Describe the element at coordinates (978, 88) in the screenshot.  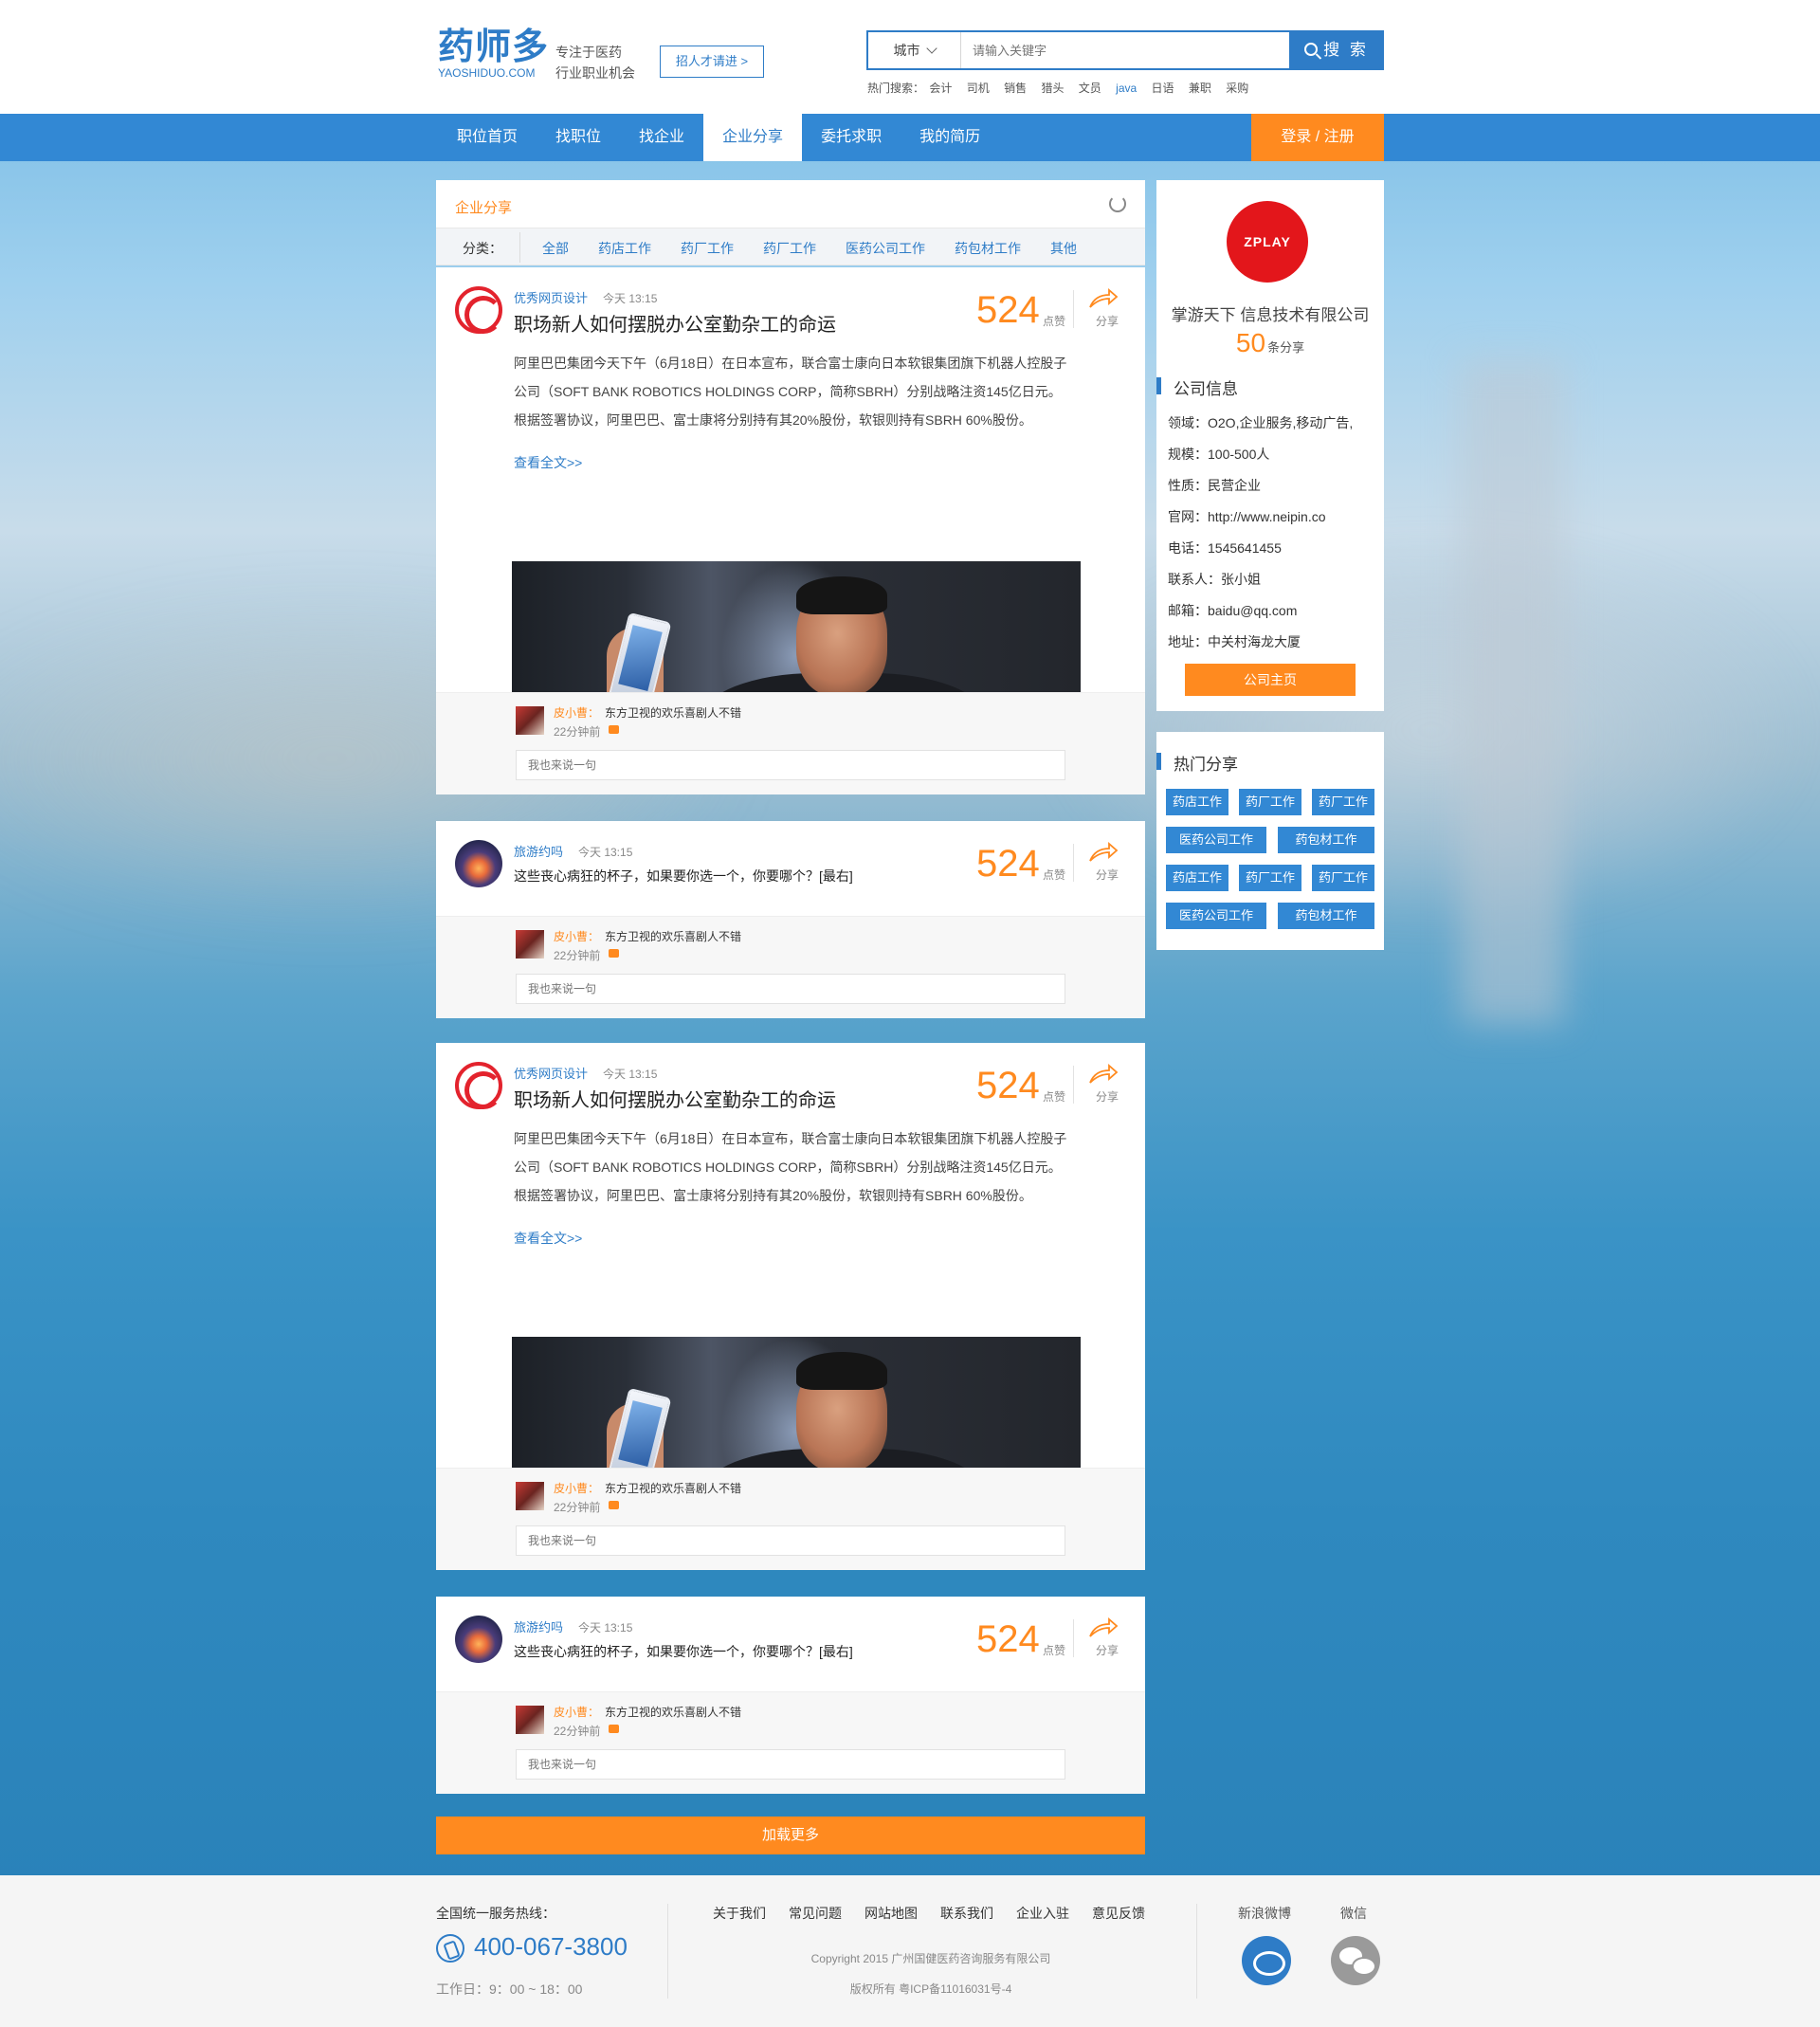
I see `hot-term: 司机` at that location.